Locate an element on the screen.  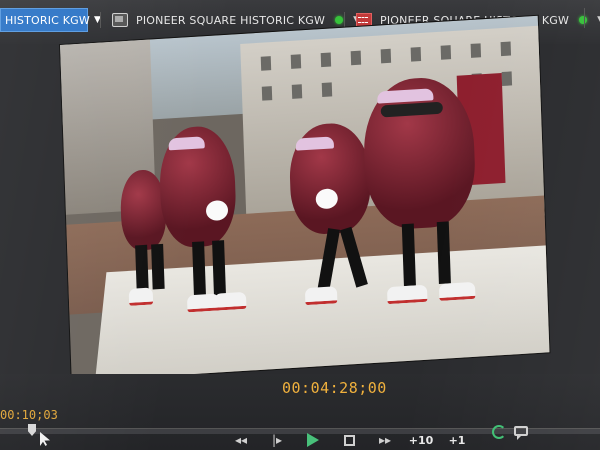
stop-button is located at coordinates (349, 440).